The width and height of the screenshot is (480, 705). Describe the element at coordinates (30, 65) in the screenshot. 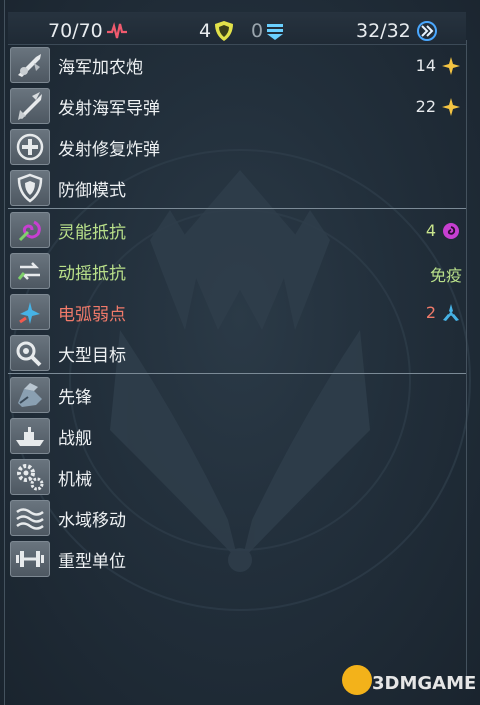

I see `naval-cannon-icon` at that location.